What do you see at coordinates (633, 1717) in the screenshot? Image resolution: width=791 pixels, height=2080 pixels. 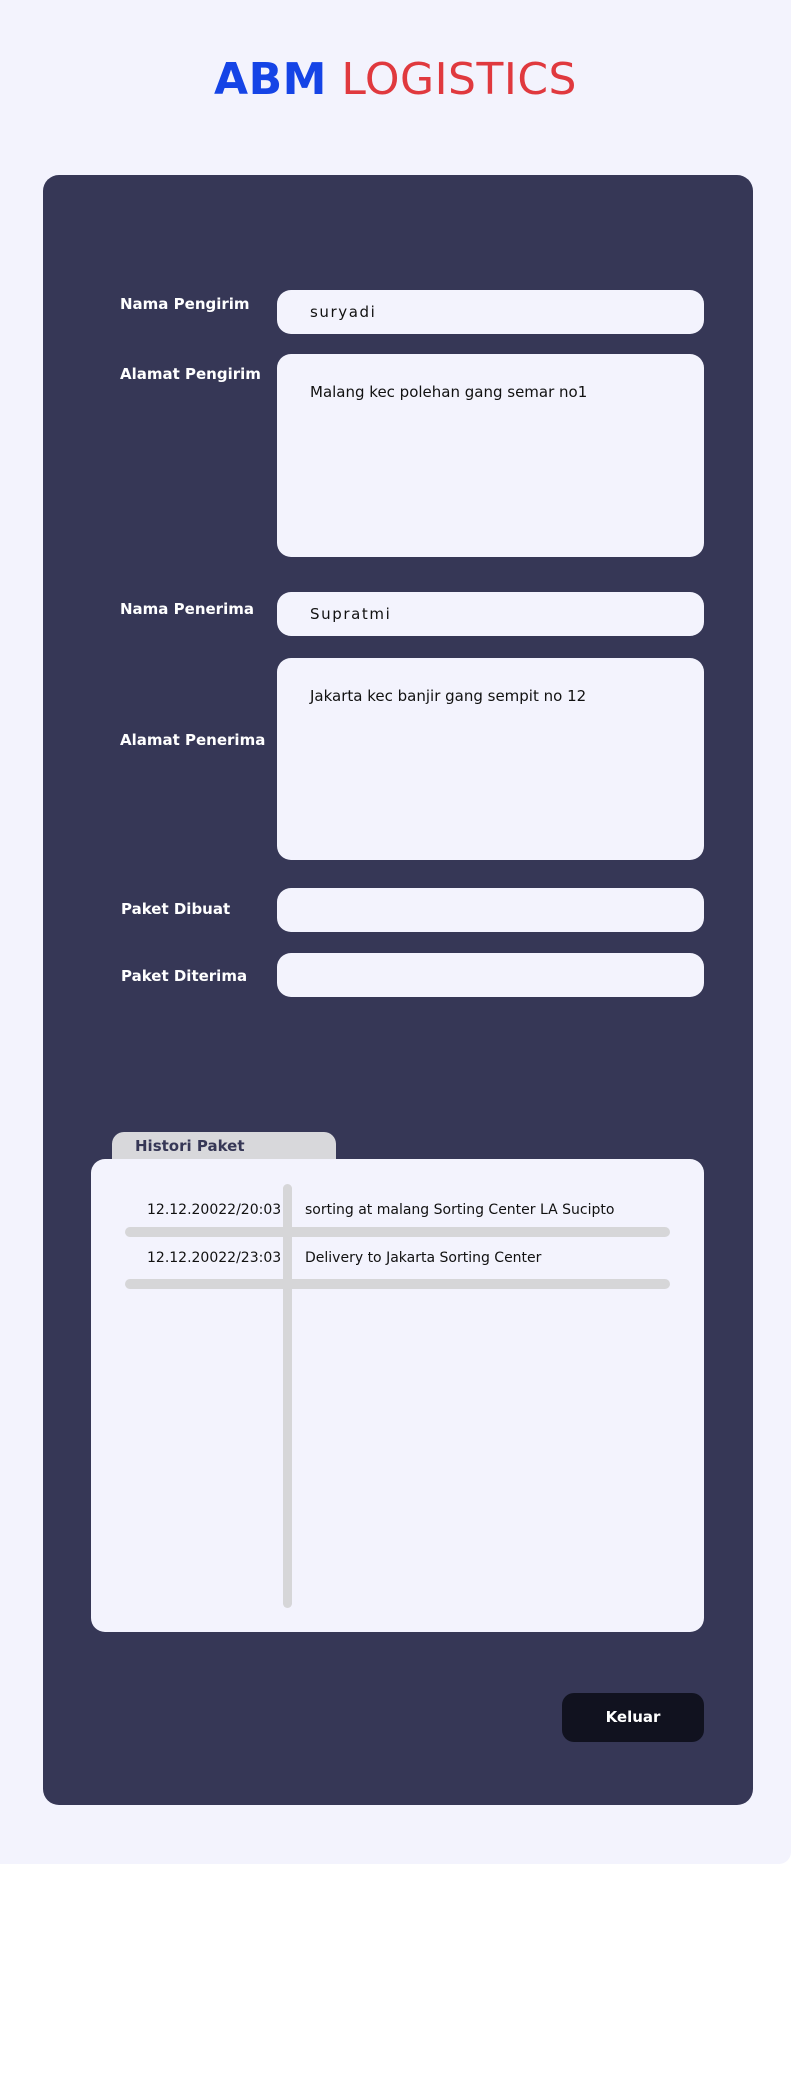 I see `exit-button: Keluar` at bounding box center [633, 1717].